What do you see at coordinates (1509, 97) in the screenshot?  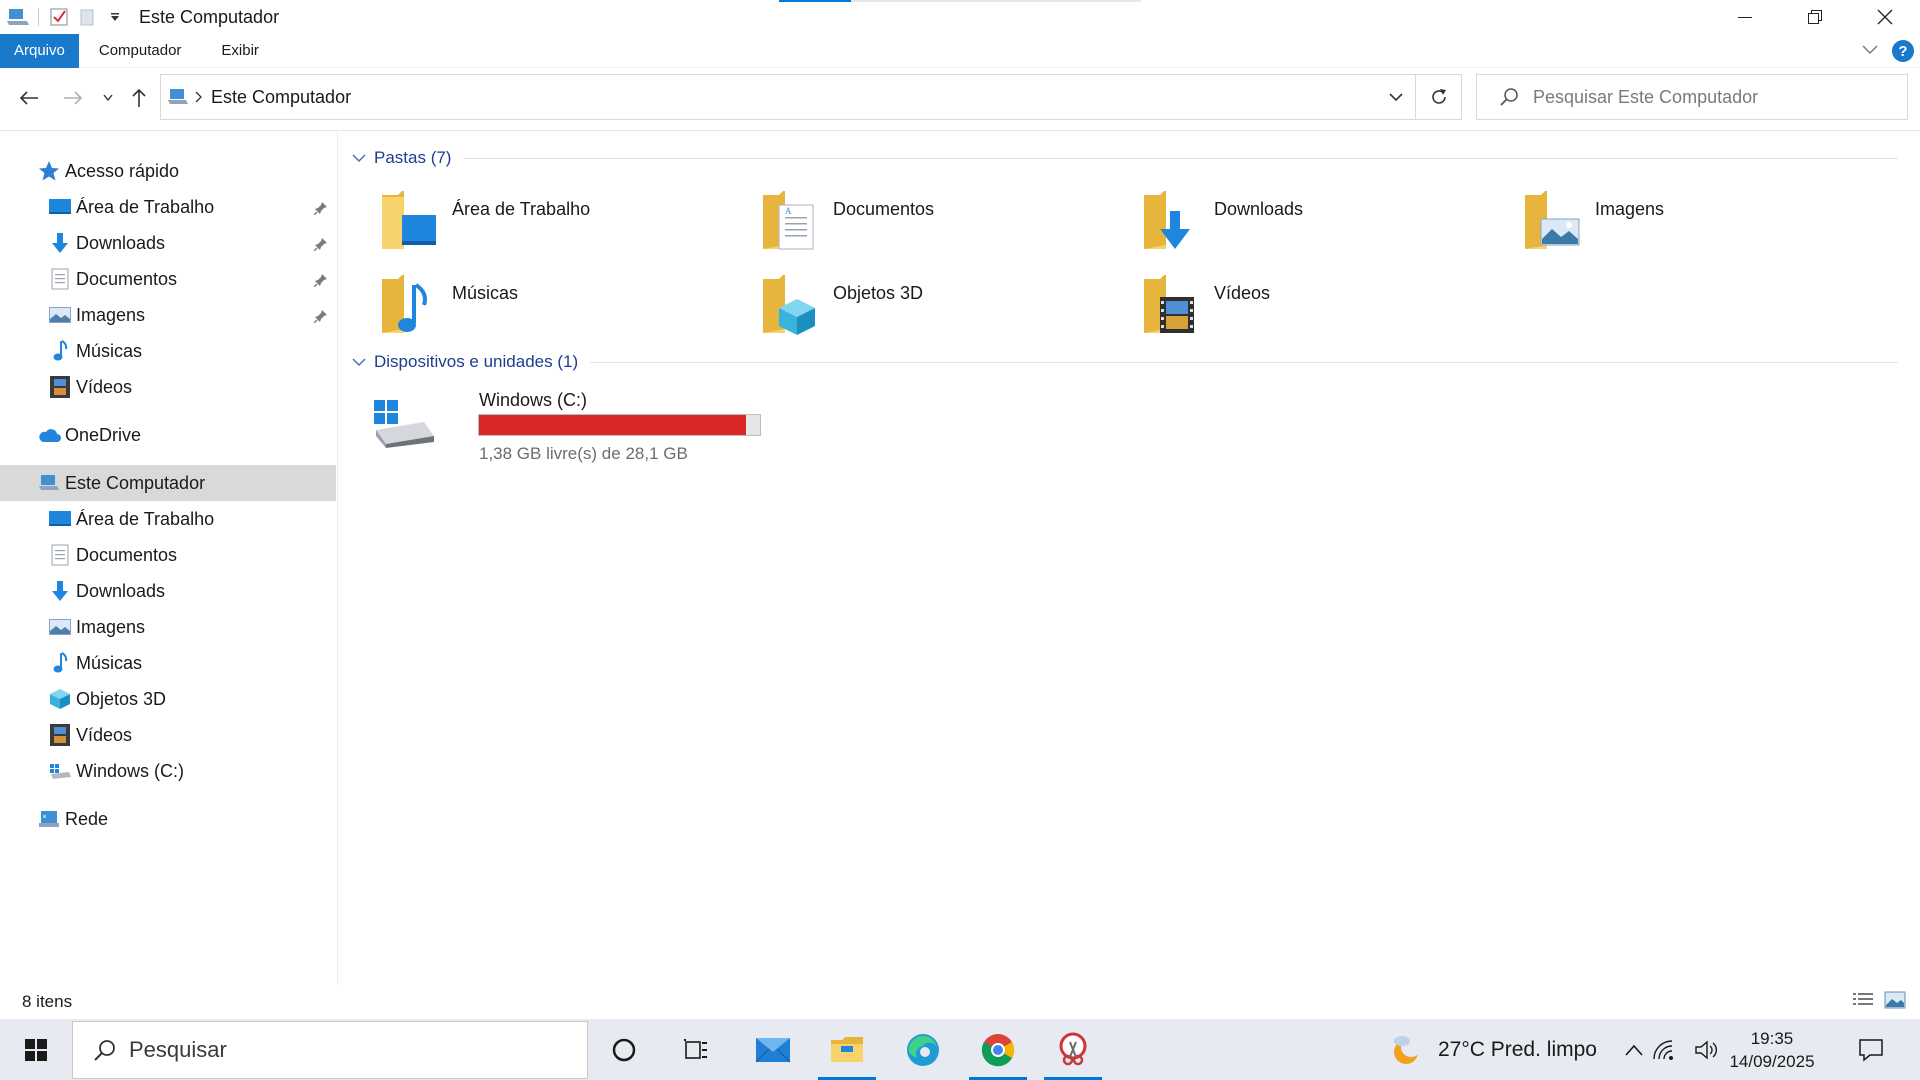 I see `search-icon` at bounding box center [1509, 97].